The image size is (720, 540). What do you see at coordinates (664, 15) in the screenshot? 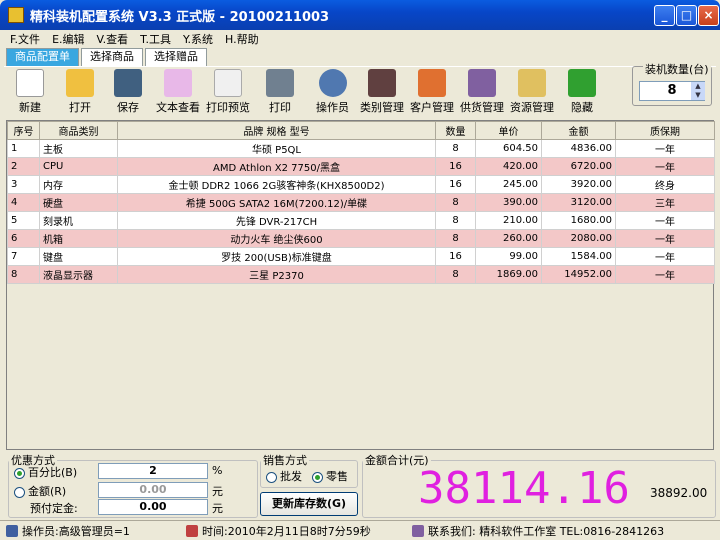
I see `minimize-button: _` at bounding box center [664, 15].